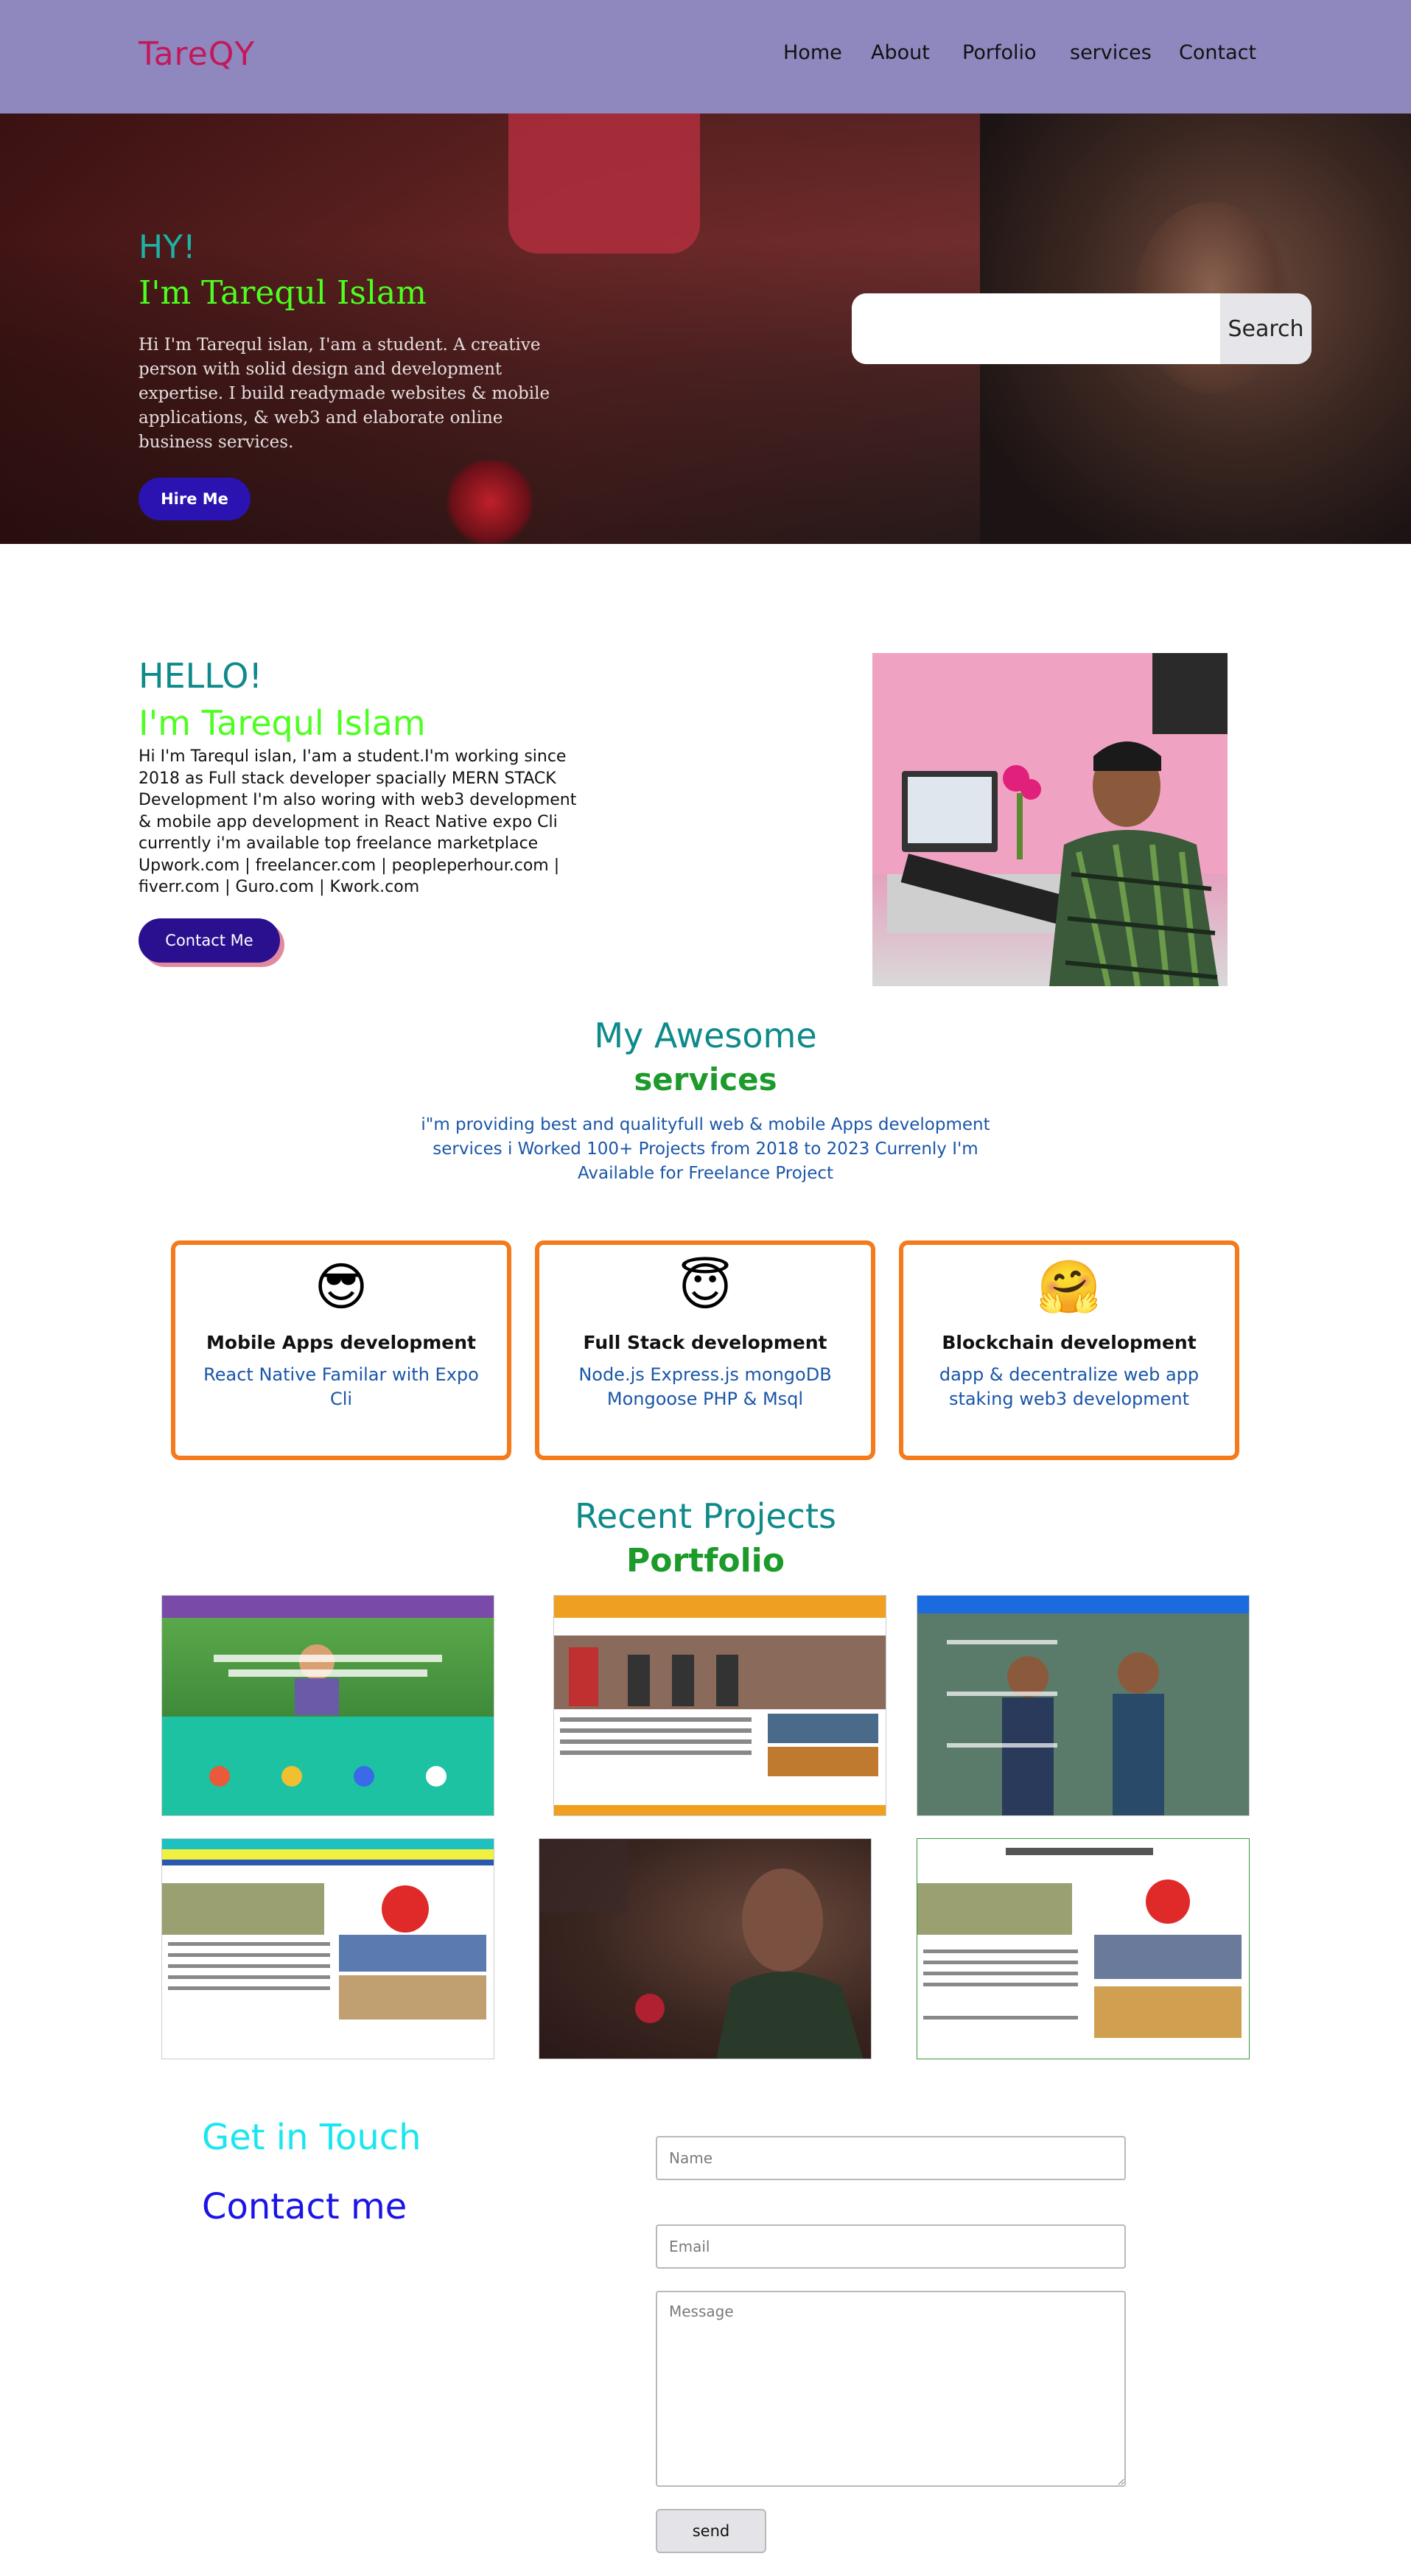 This screenshot has width=1411, height=2576. What do you see at coordinates (490, 502) in the screenshot?
I see `hero-flower` at bounding box center [490, 502].